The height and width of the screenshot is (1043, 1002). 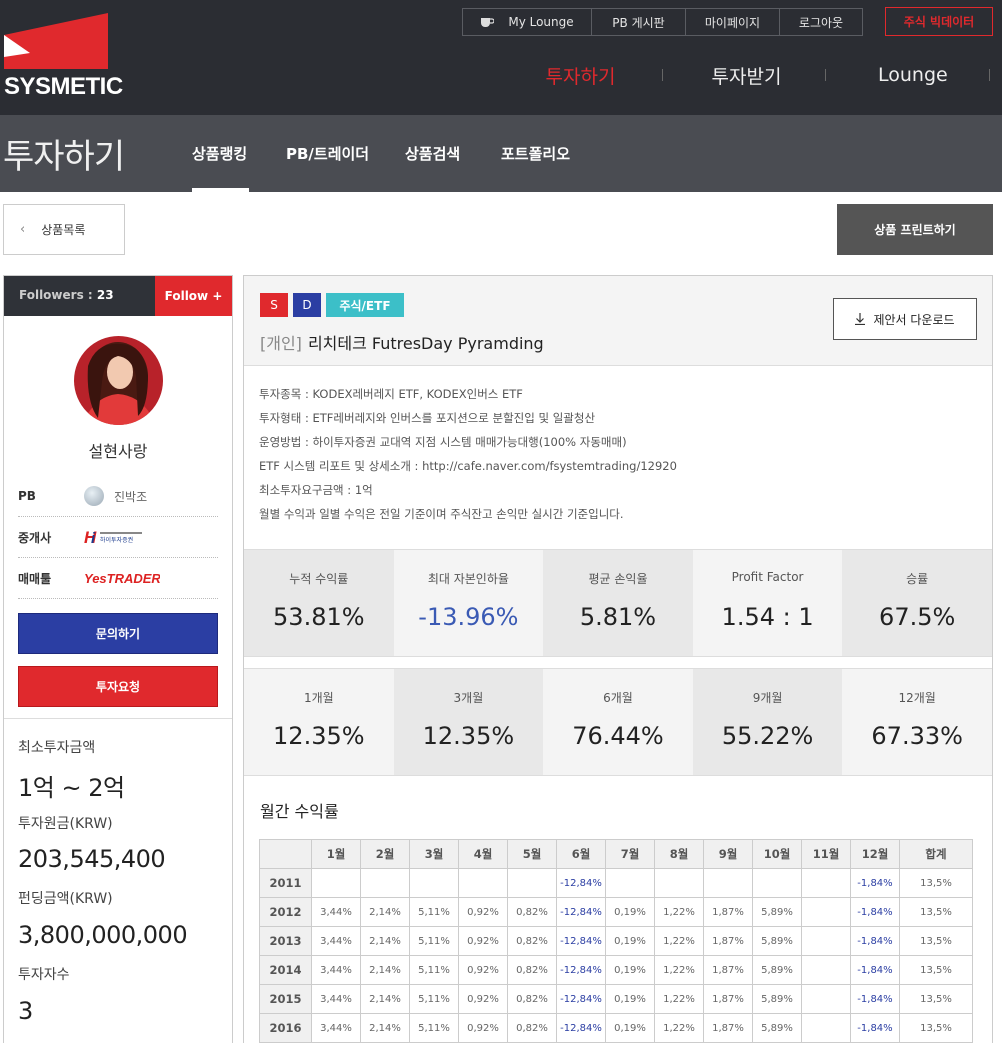 What do you see at coordinates (193, 296) in the screenshot?
I see `follow-button: Follow +` at bounding box center [193, 296].